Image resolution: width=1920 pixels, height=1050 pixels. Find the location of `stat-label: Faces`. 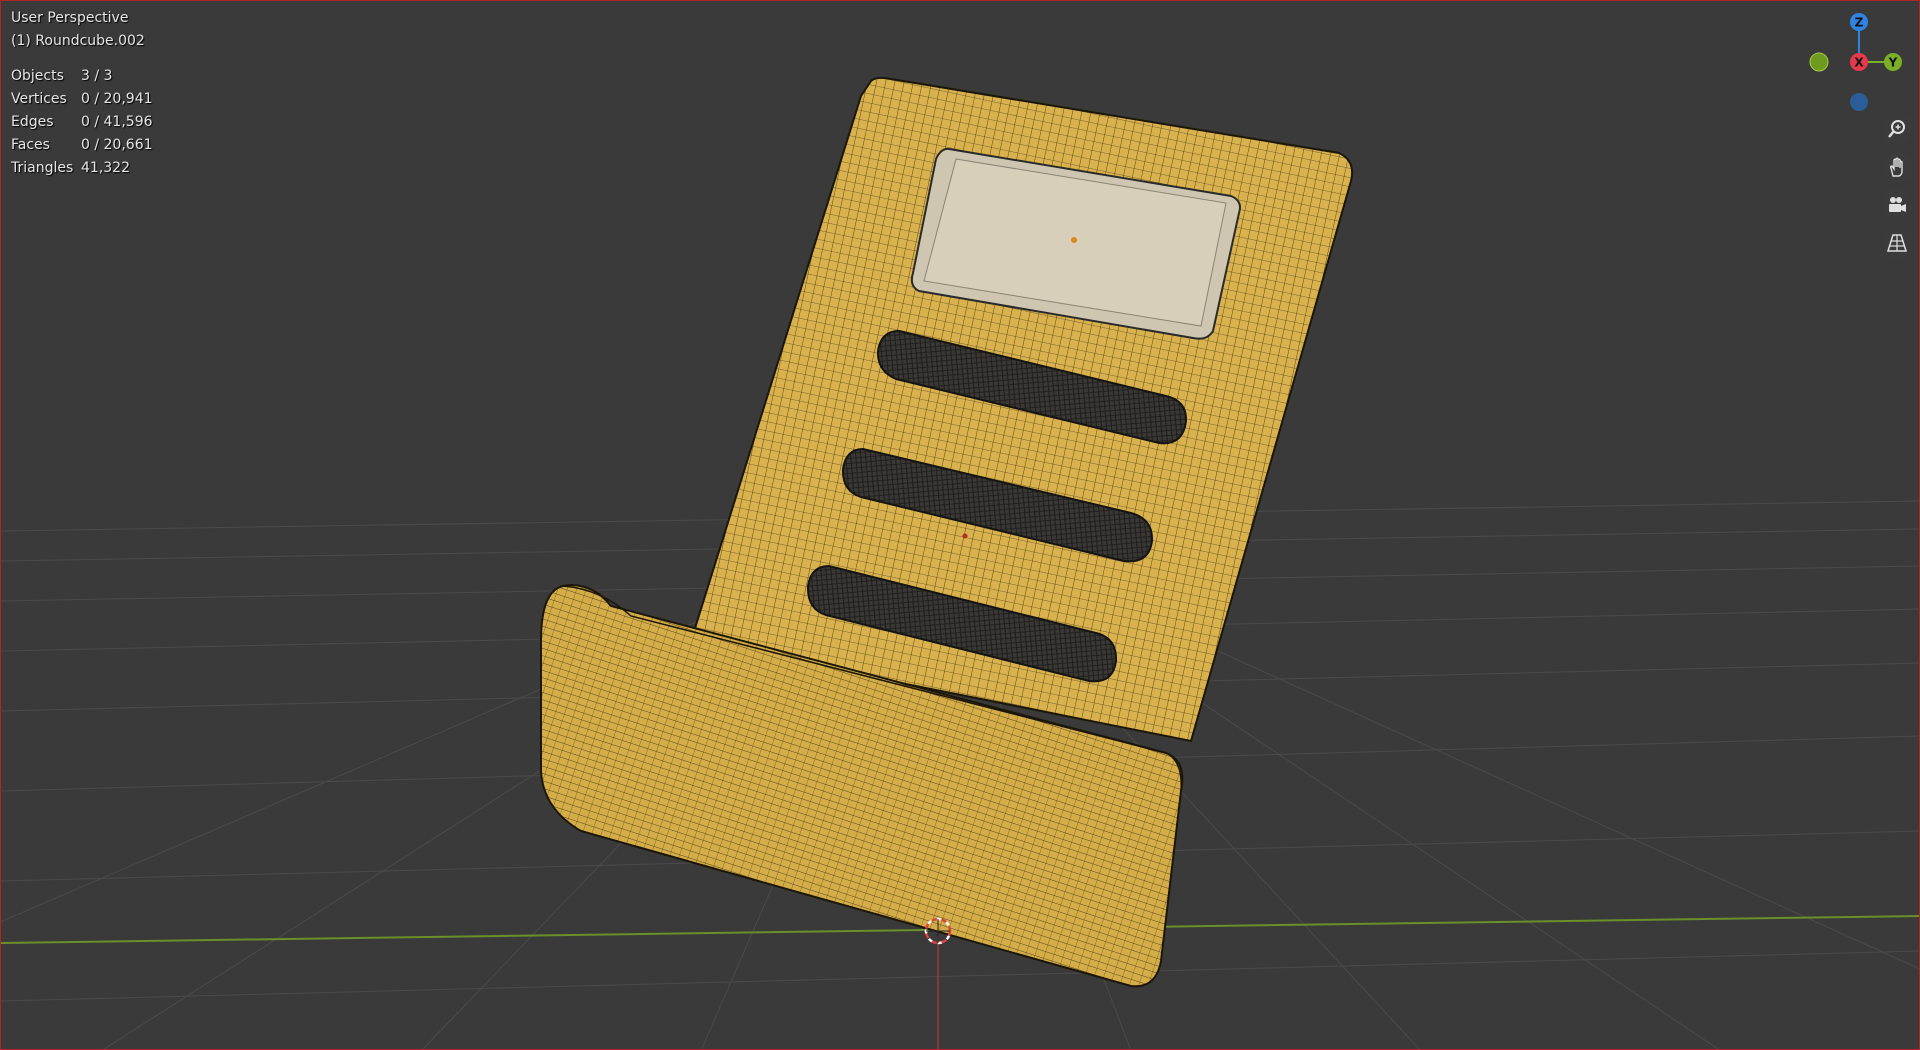

stat-label: Faces is located at coordinates (30, 145).